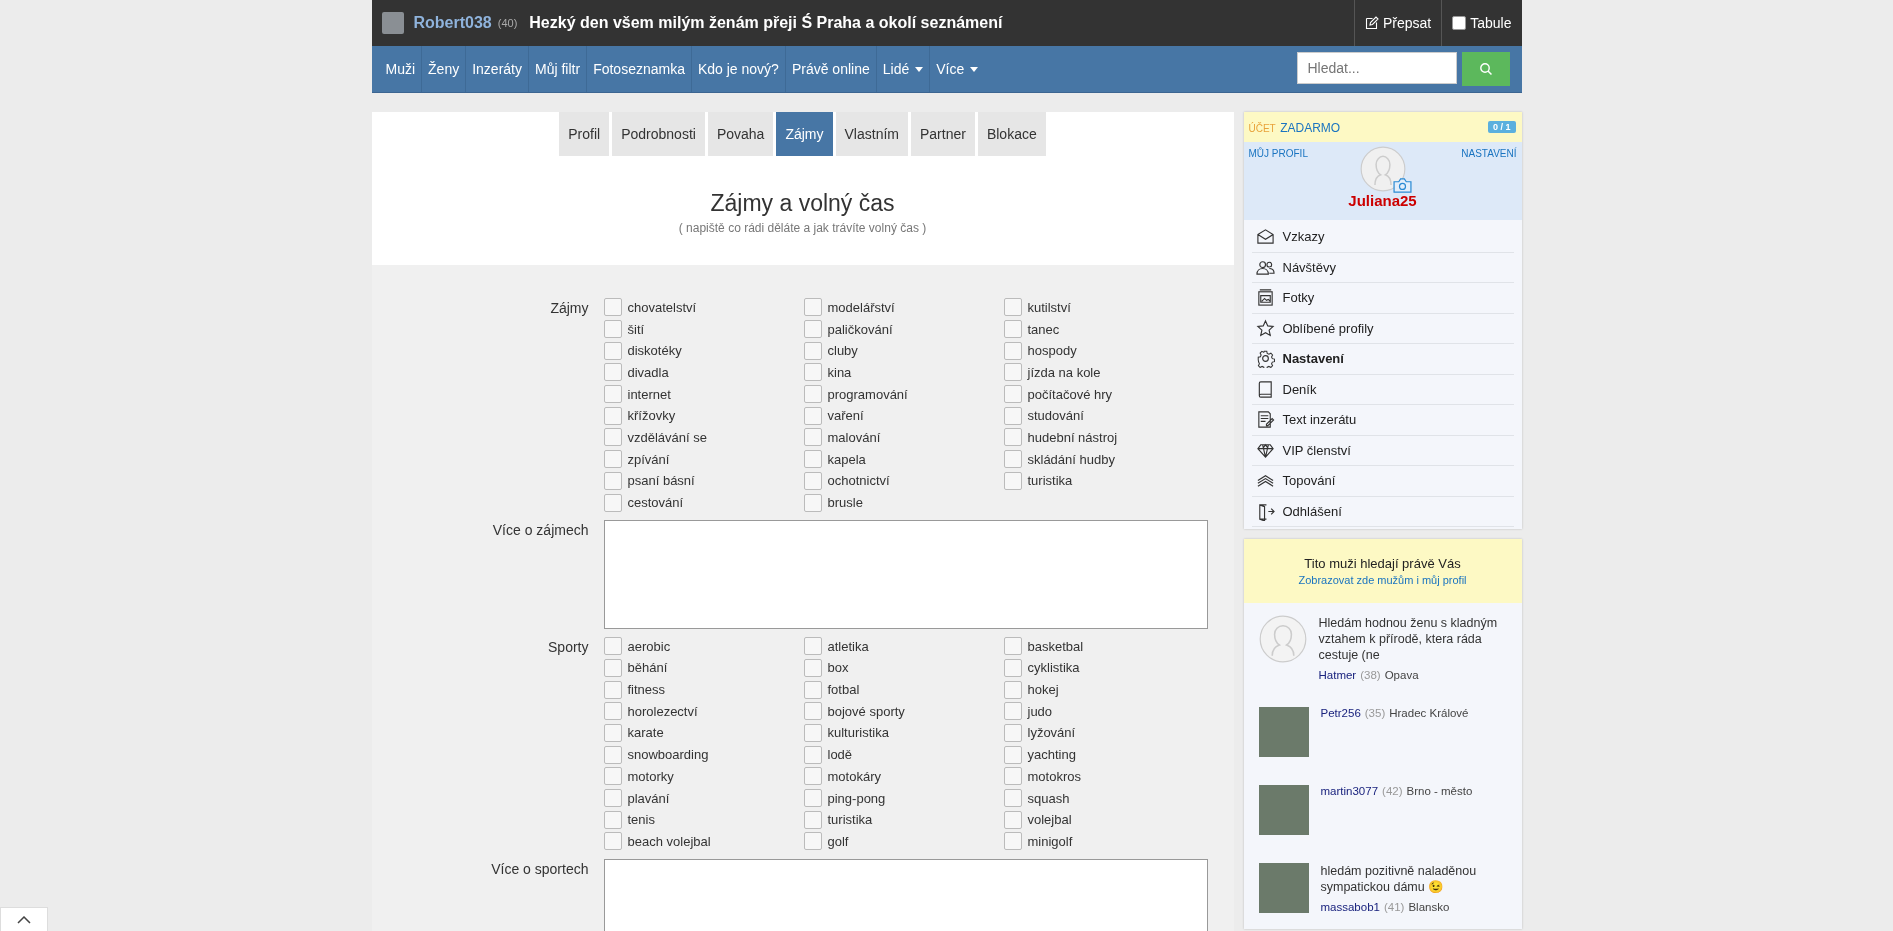 Image resolution: width=1893 pixels, height=931 pixels. What do you see at coordinates (957, 69) in the screenshot?
I see `nav-link: Více` at bounding box center [957, 69].